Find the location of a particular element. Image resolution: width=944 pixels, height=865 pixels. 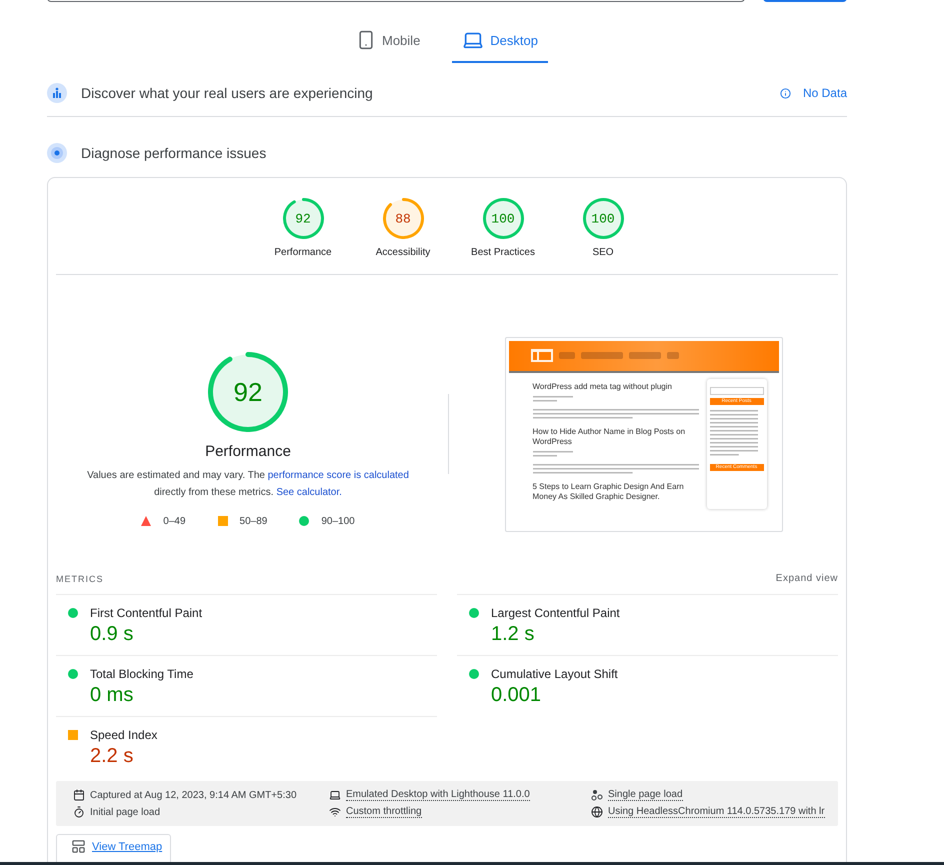

metric-value: 0 ms is located at coordinates (112, 695).